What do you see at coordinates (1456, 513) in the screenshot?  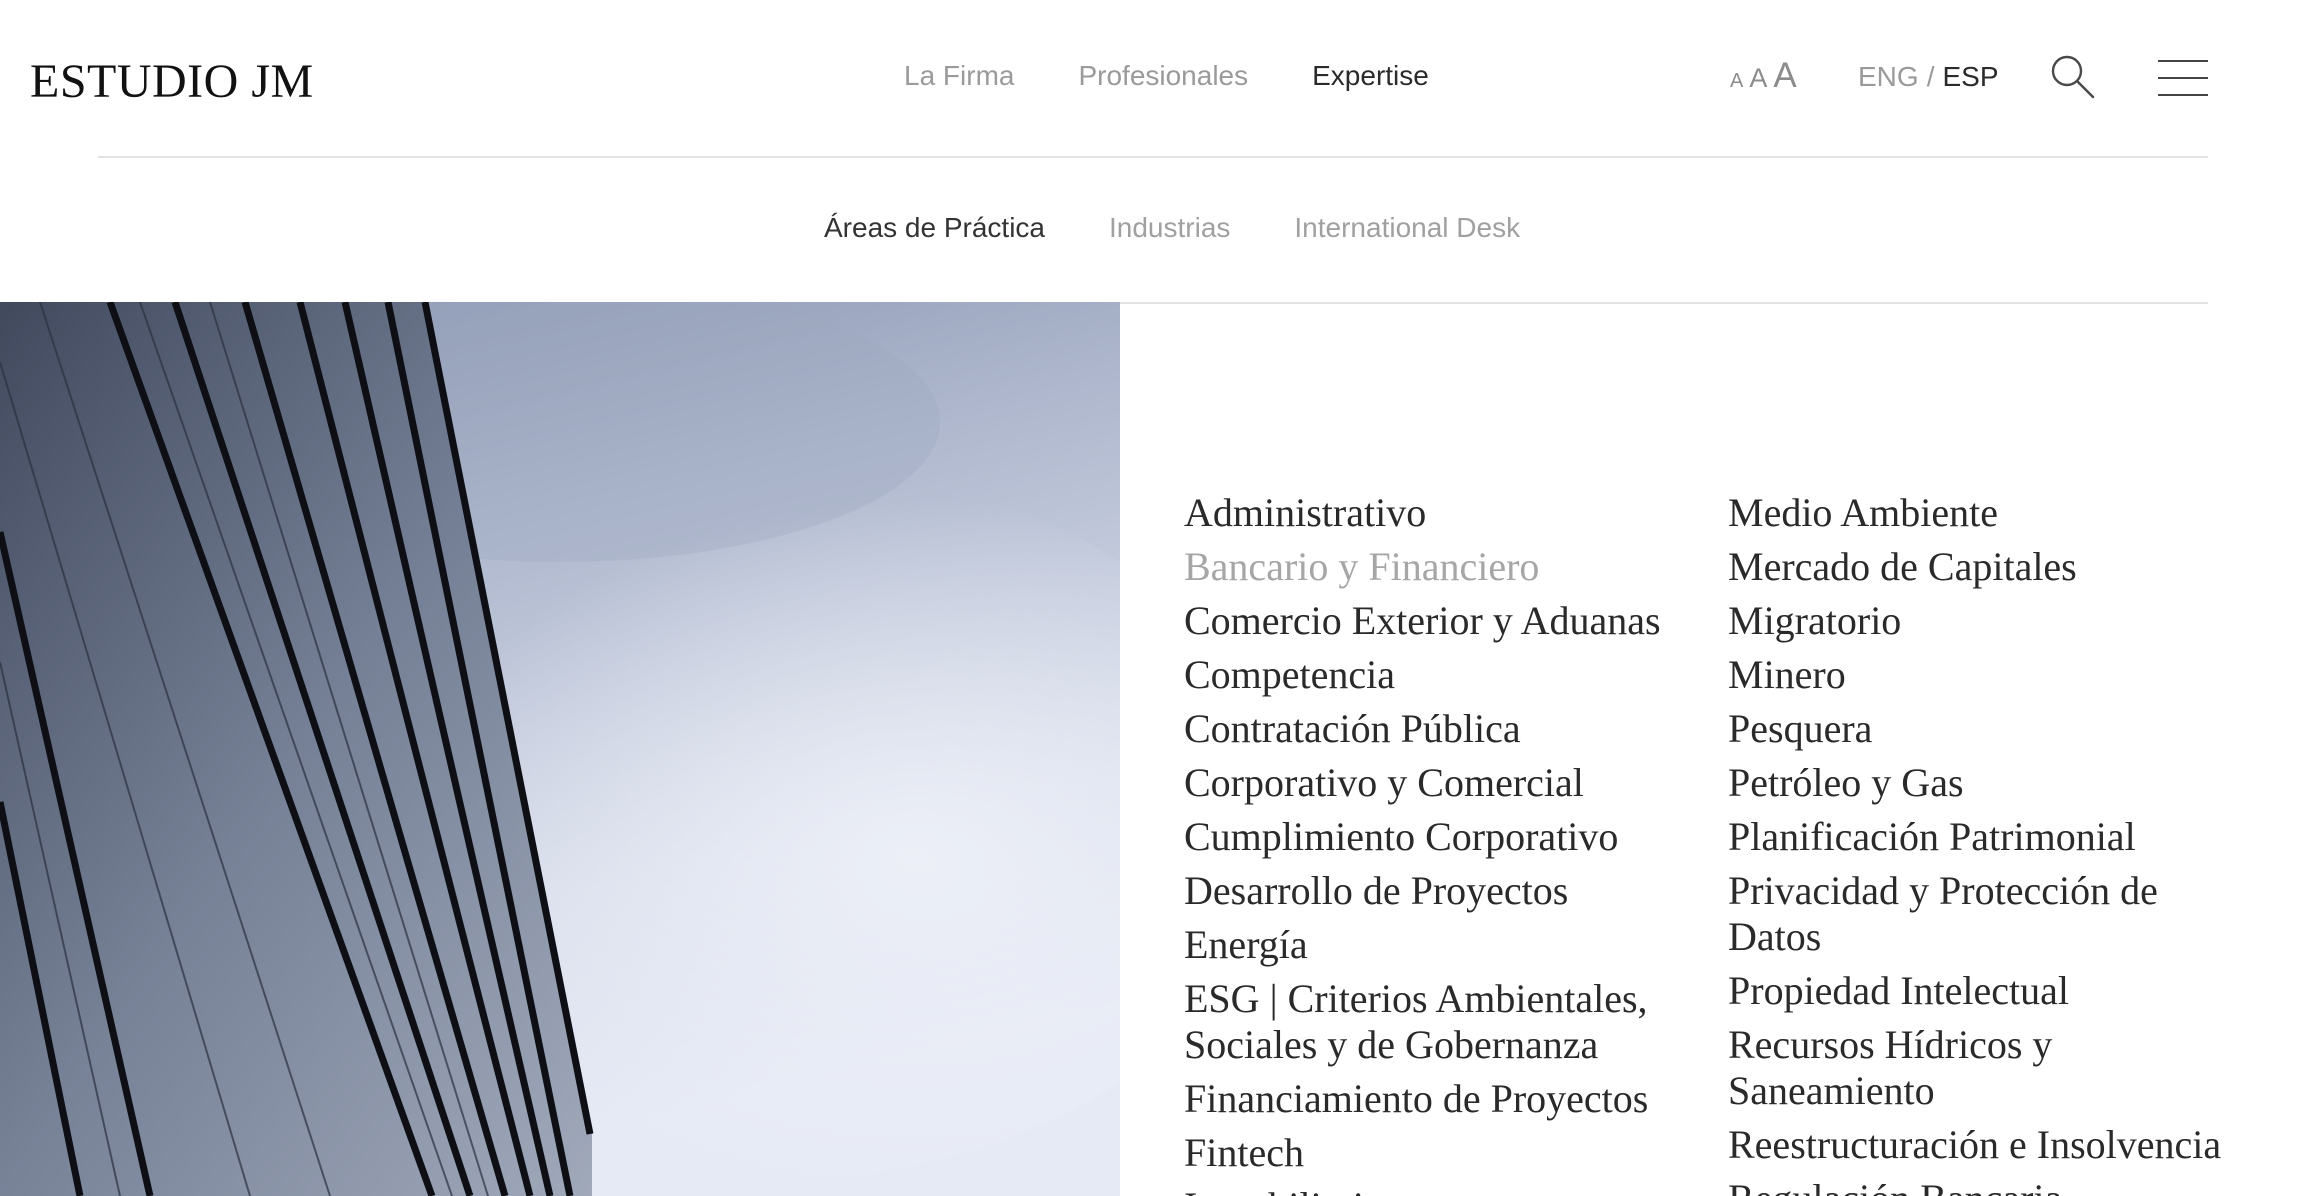 I see `practice-area-link: Administrativo` at bounding box center [1456, 513].